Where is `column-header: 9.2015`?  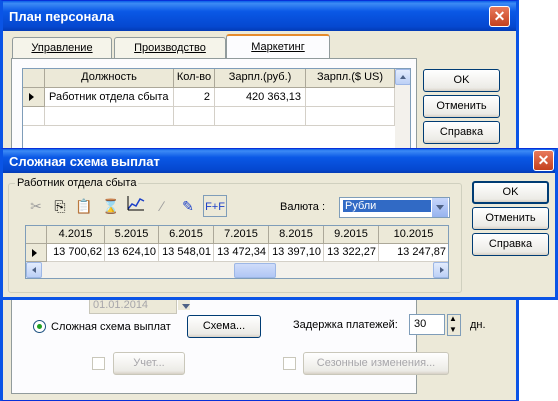 column-header: 9.2015 is located at coordinates (351, 235).